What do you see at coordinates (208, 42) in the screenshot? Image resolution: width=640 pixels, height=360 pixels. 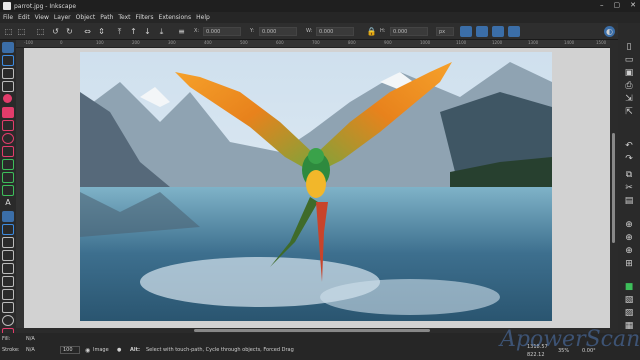 I see `ruler-tick: 400` at bounding box center [208, 42].